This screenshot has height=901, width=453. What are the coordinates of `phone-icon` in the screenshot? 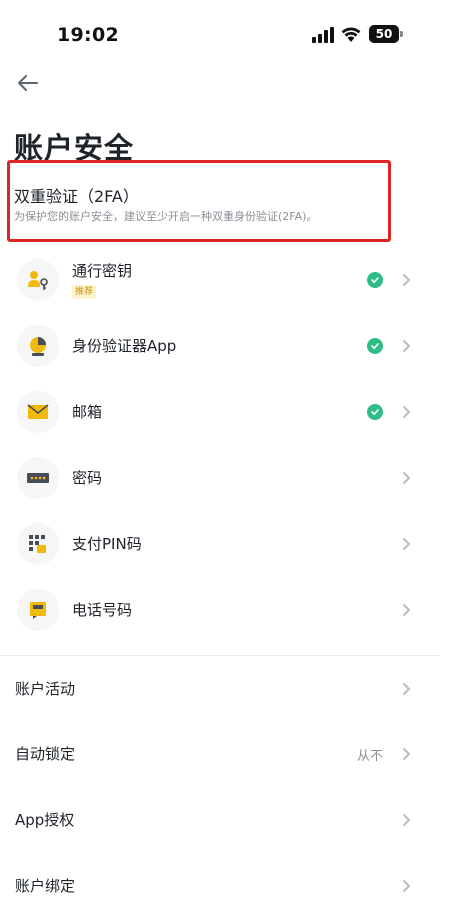 It's located at (38, 610).